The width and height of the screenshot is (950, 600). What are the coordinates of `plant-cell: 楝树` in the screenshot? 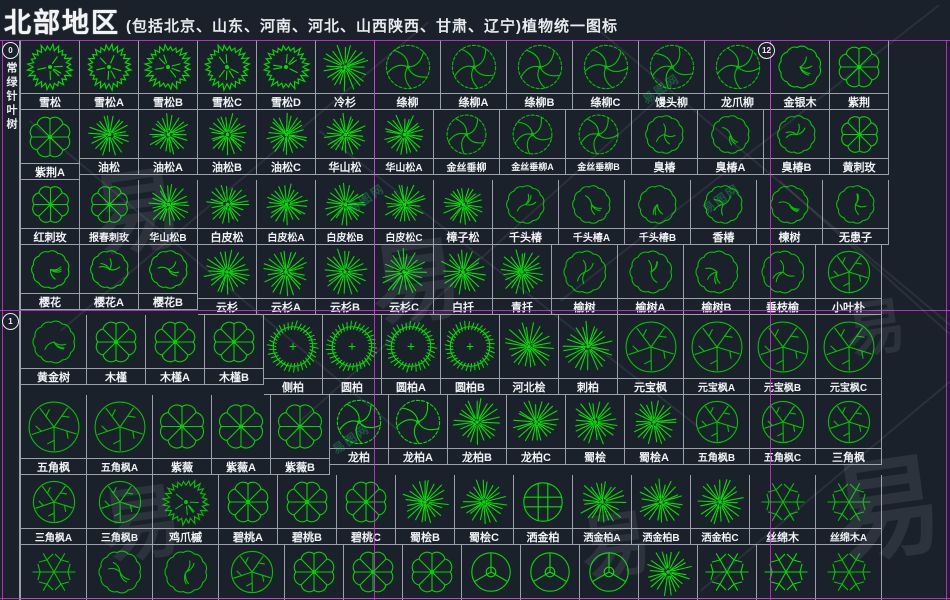 It's located at (790, 212).